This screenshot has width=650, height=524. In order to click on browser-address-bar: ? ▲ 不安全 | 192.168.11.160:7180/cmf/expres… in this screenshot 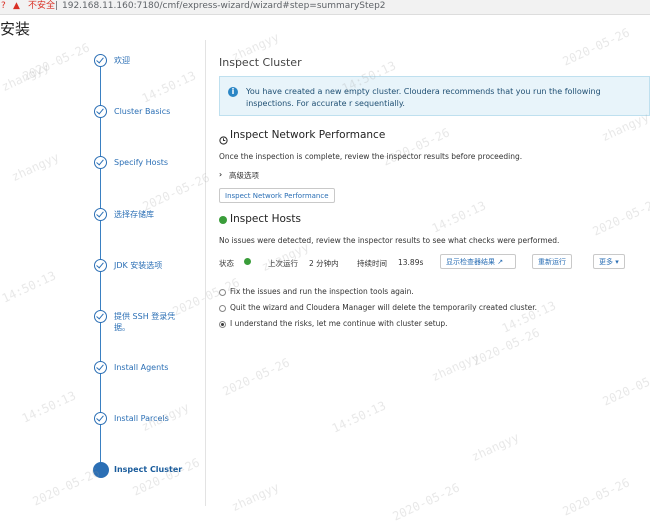, I will do `click(325, 7)`.